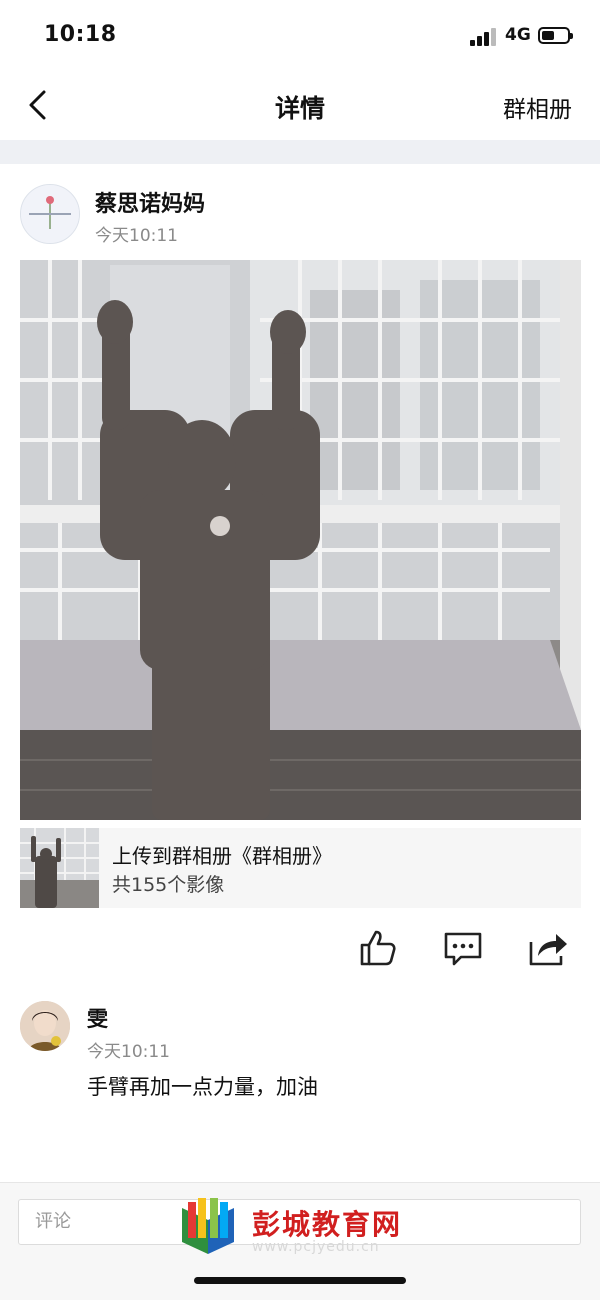 The height and width of the screenshot is (1300, 600). Describe the element at coordinates (300, 36) in the screenshot. I see `status-bar: 10:18 4G` at that location.